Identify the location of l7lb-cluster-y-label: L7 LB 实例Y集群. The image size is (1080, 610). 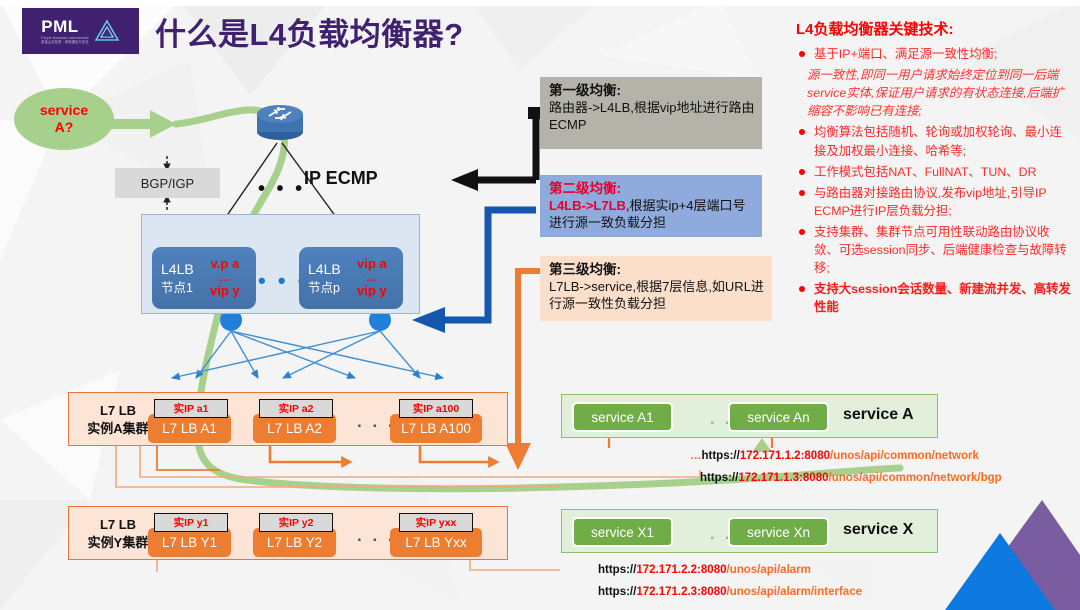
(118, 534).